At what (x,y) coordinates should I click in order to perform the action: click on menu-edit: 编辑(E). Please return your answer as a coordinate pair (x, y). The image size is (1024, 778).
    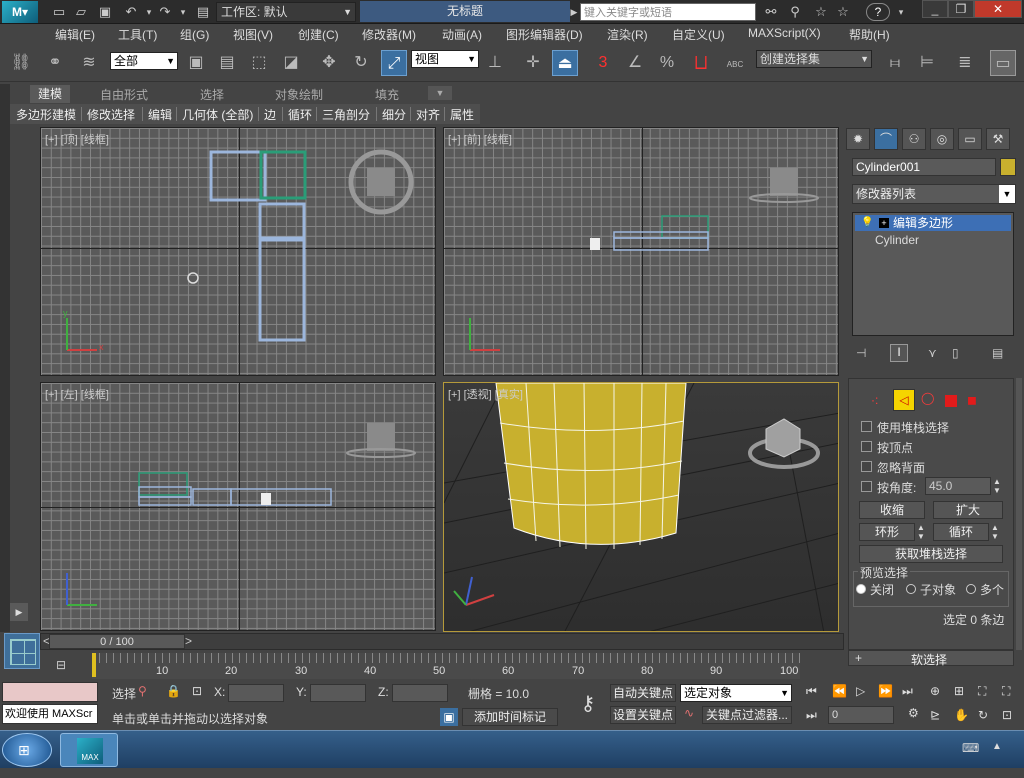
    Looking at the image, I should click on (75, 34).